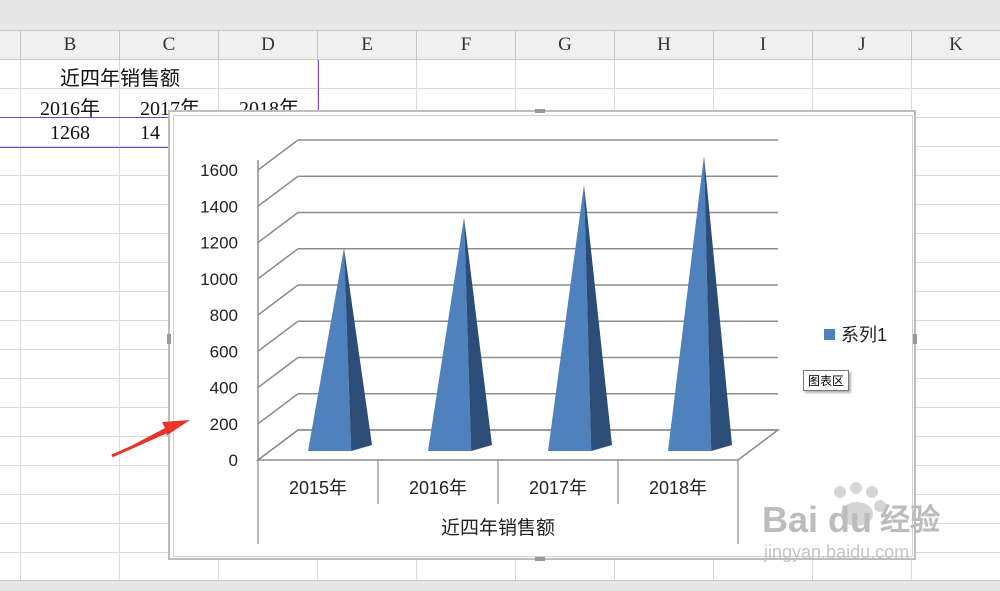  I want to click on watermark-brand2: du, so click(850, 519).